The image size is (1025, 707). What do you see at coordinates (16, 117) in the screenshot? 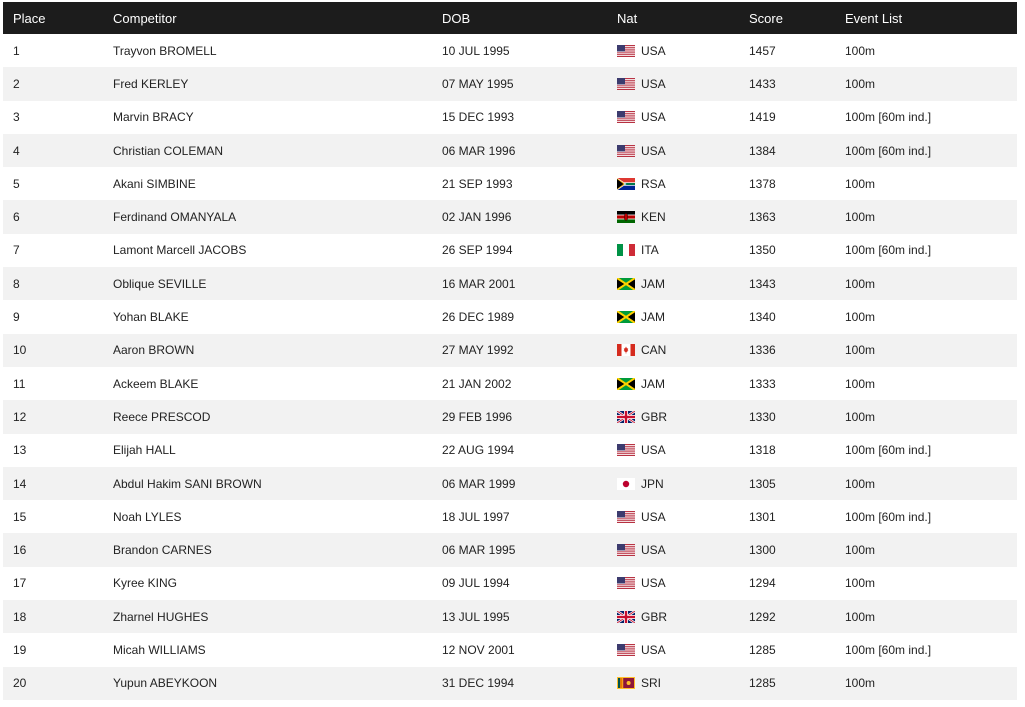
I see `cell-place: 3` at bounding box center [16, 117].